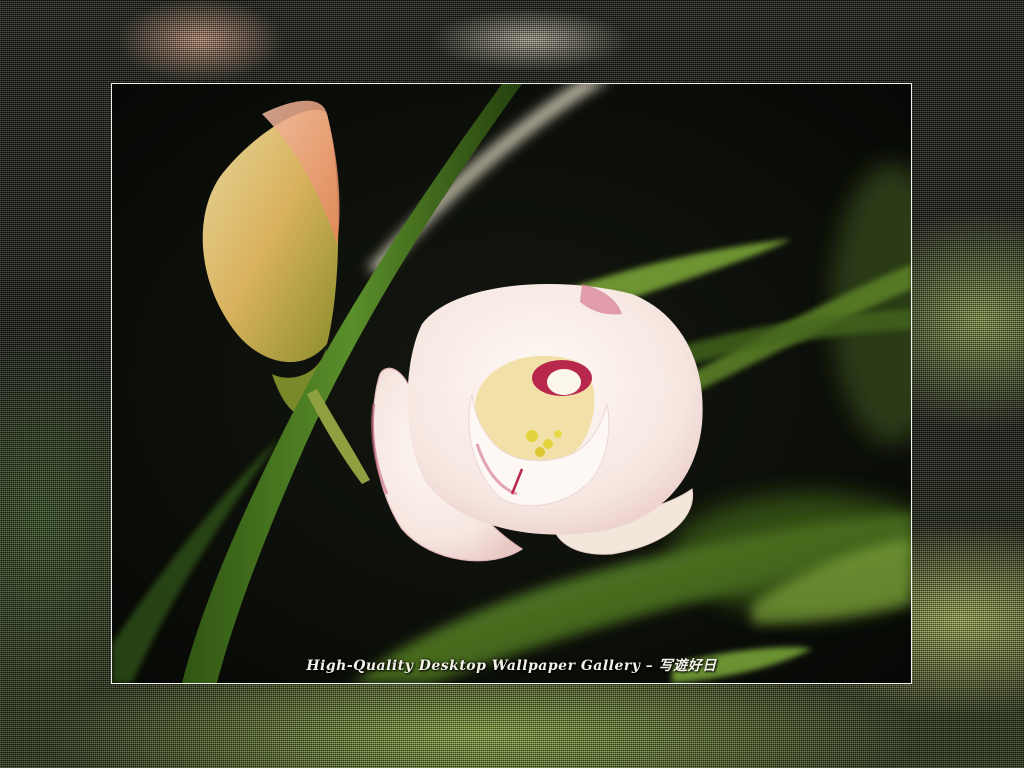  Describe the element at coordinates (537, 423) in the screenshot. I see `orchid-flower` at that location.